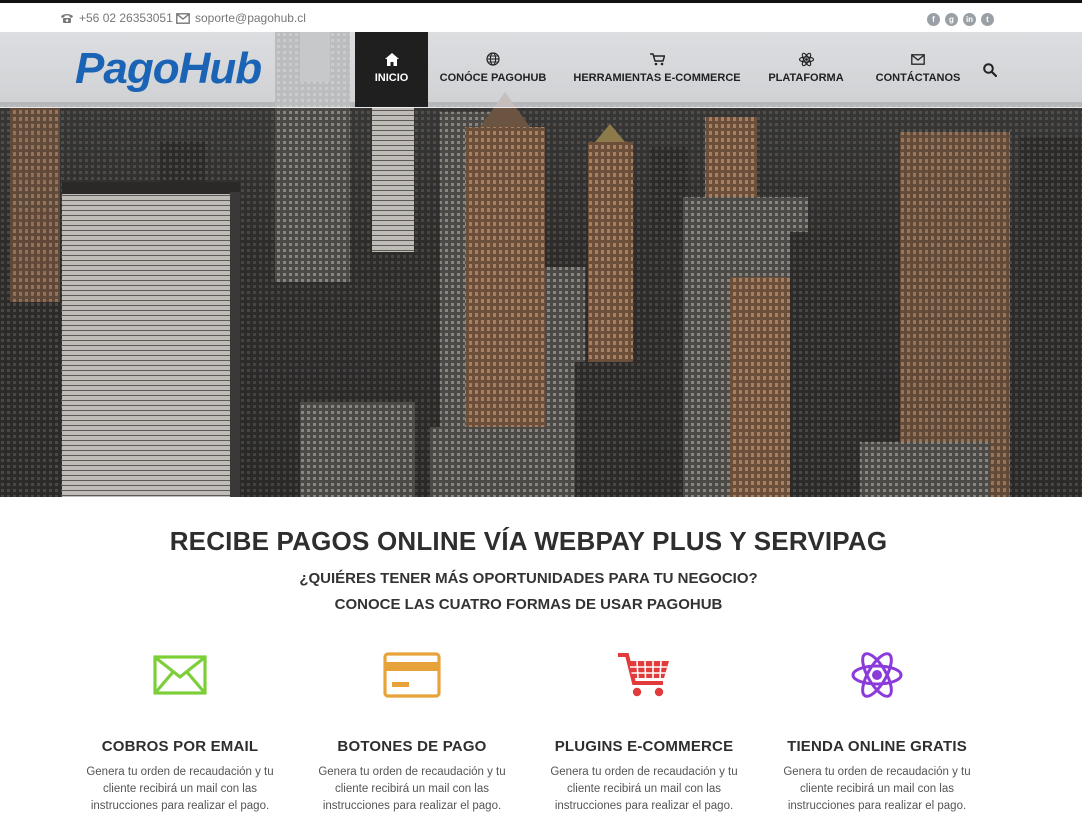 This screenshot has height=815, width=1082. Describe the element at coordinates (528, 604) in the screenshot. I see `subheadline-cta: CONOCE LAS CUATRO FORMAS DE USAR PAGOHUB` at that location.